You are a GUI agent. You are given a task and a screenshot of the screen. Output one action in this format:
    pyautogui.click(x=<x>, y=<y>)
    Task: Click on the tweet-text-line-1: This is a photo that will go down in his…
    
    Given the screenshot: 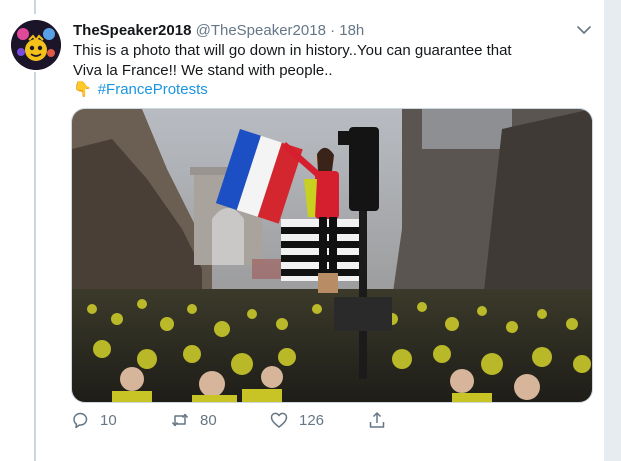 What is the action you would take?
    pyautogui.click(x=292, y=50)
    